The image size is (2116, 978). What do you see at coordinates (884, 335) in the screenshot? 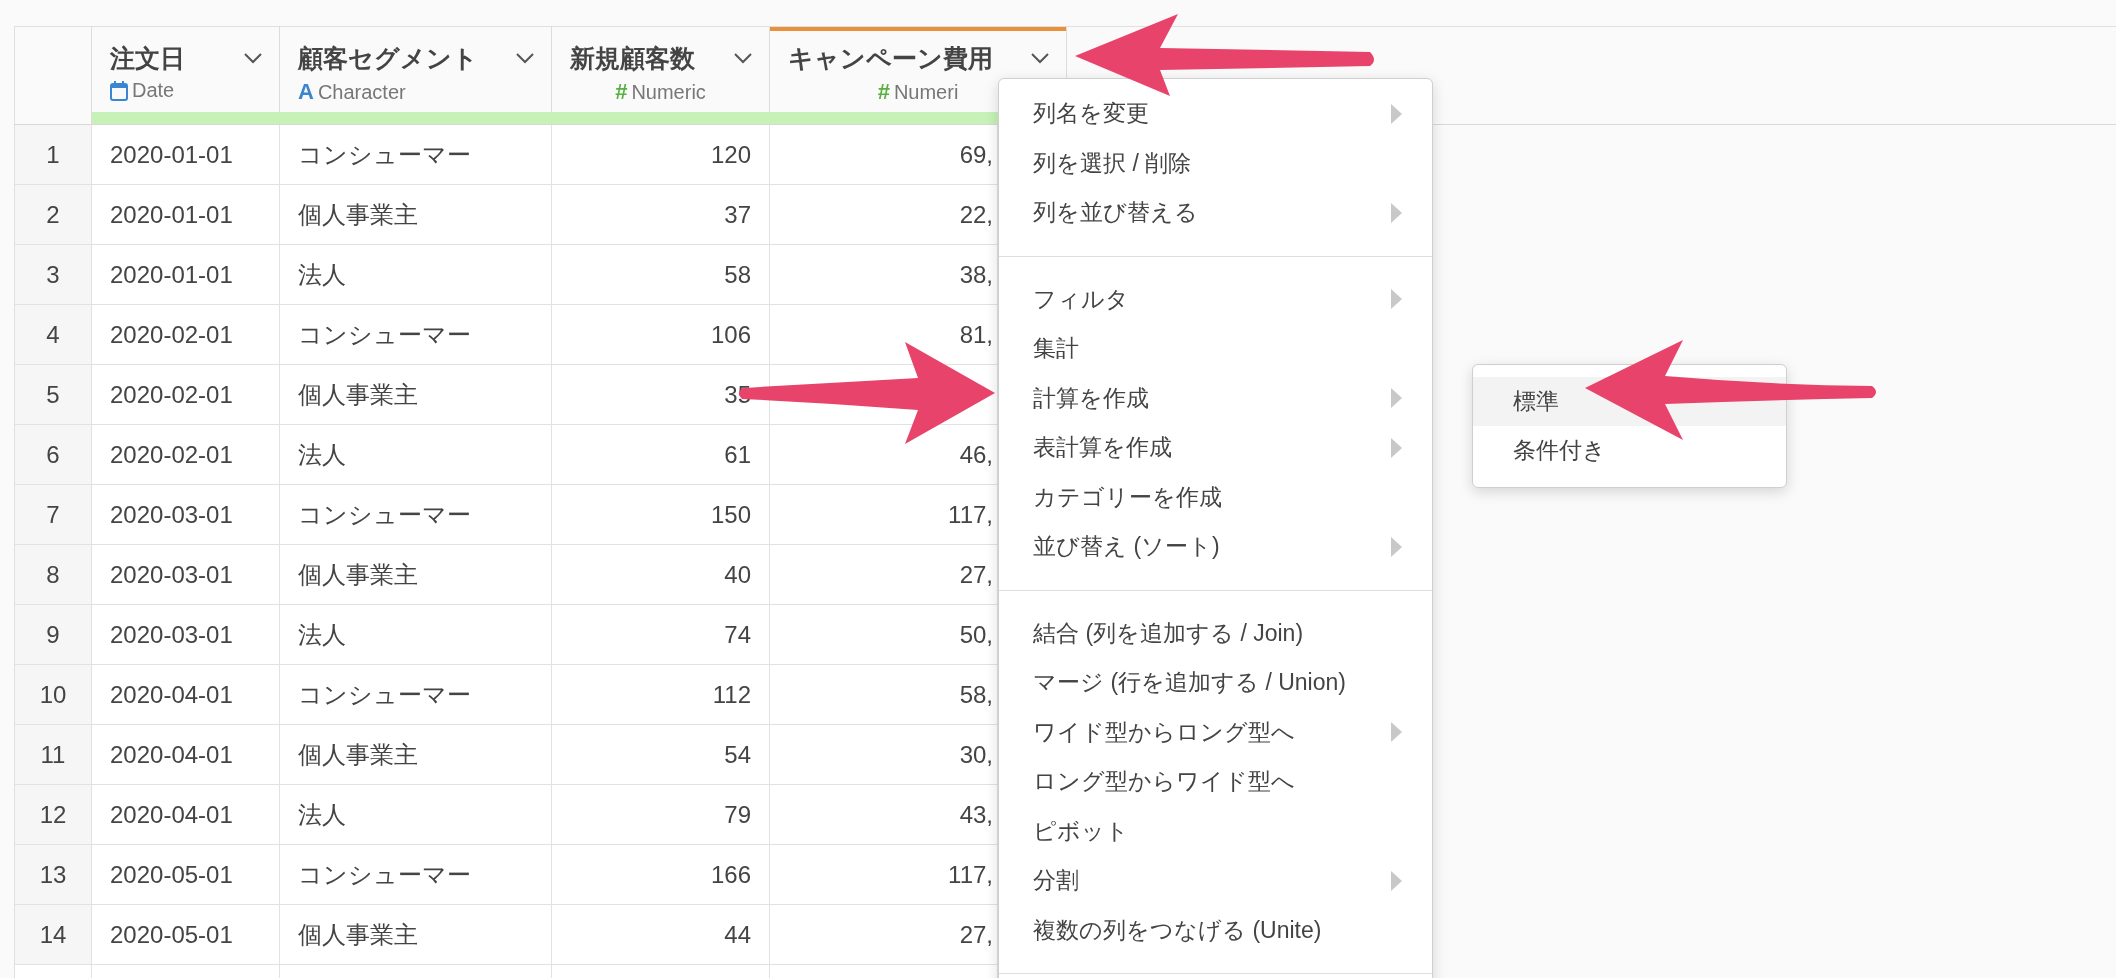
I see `table-cell: 81,` at bounding box center [884, 335].